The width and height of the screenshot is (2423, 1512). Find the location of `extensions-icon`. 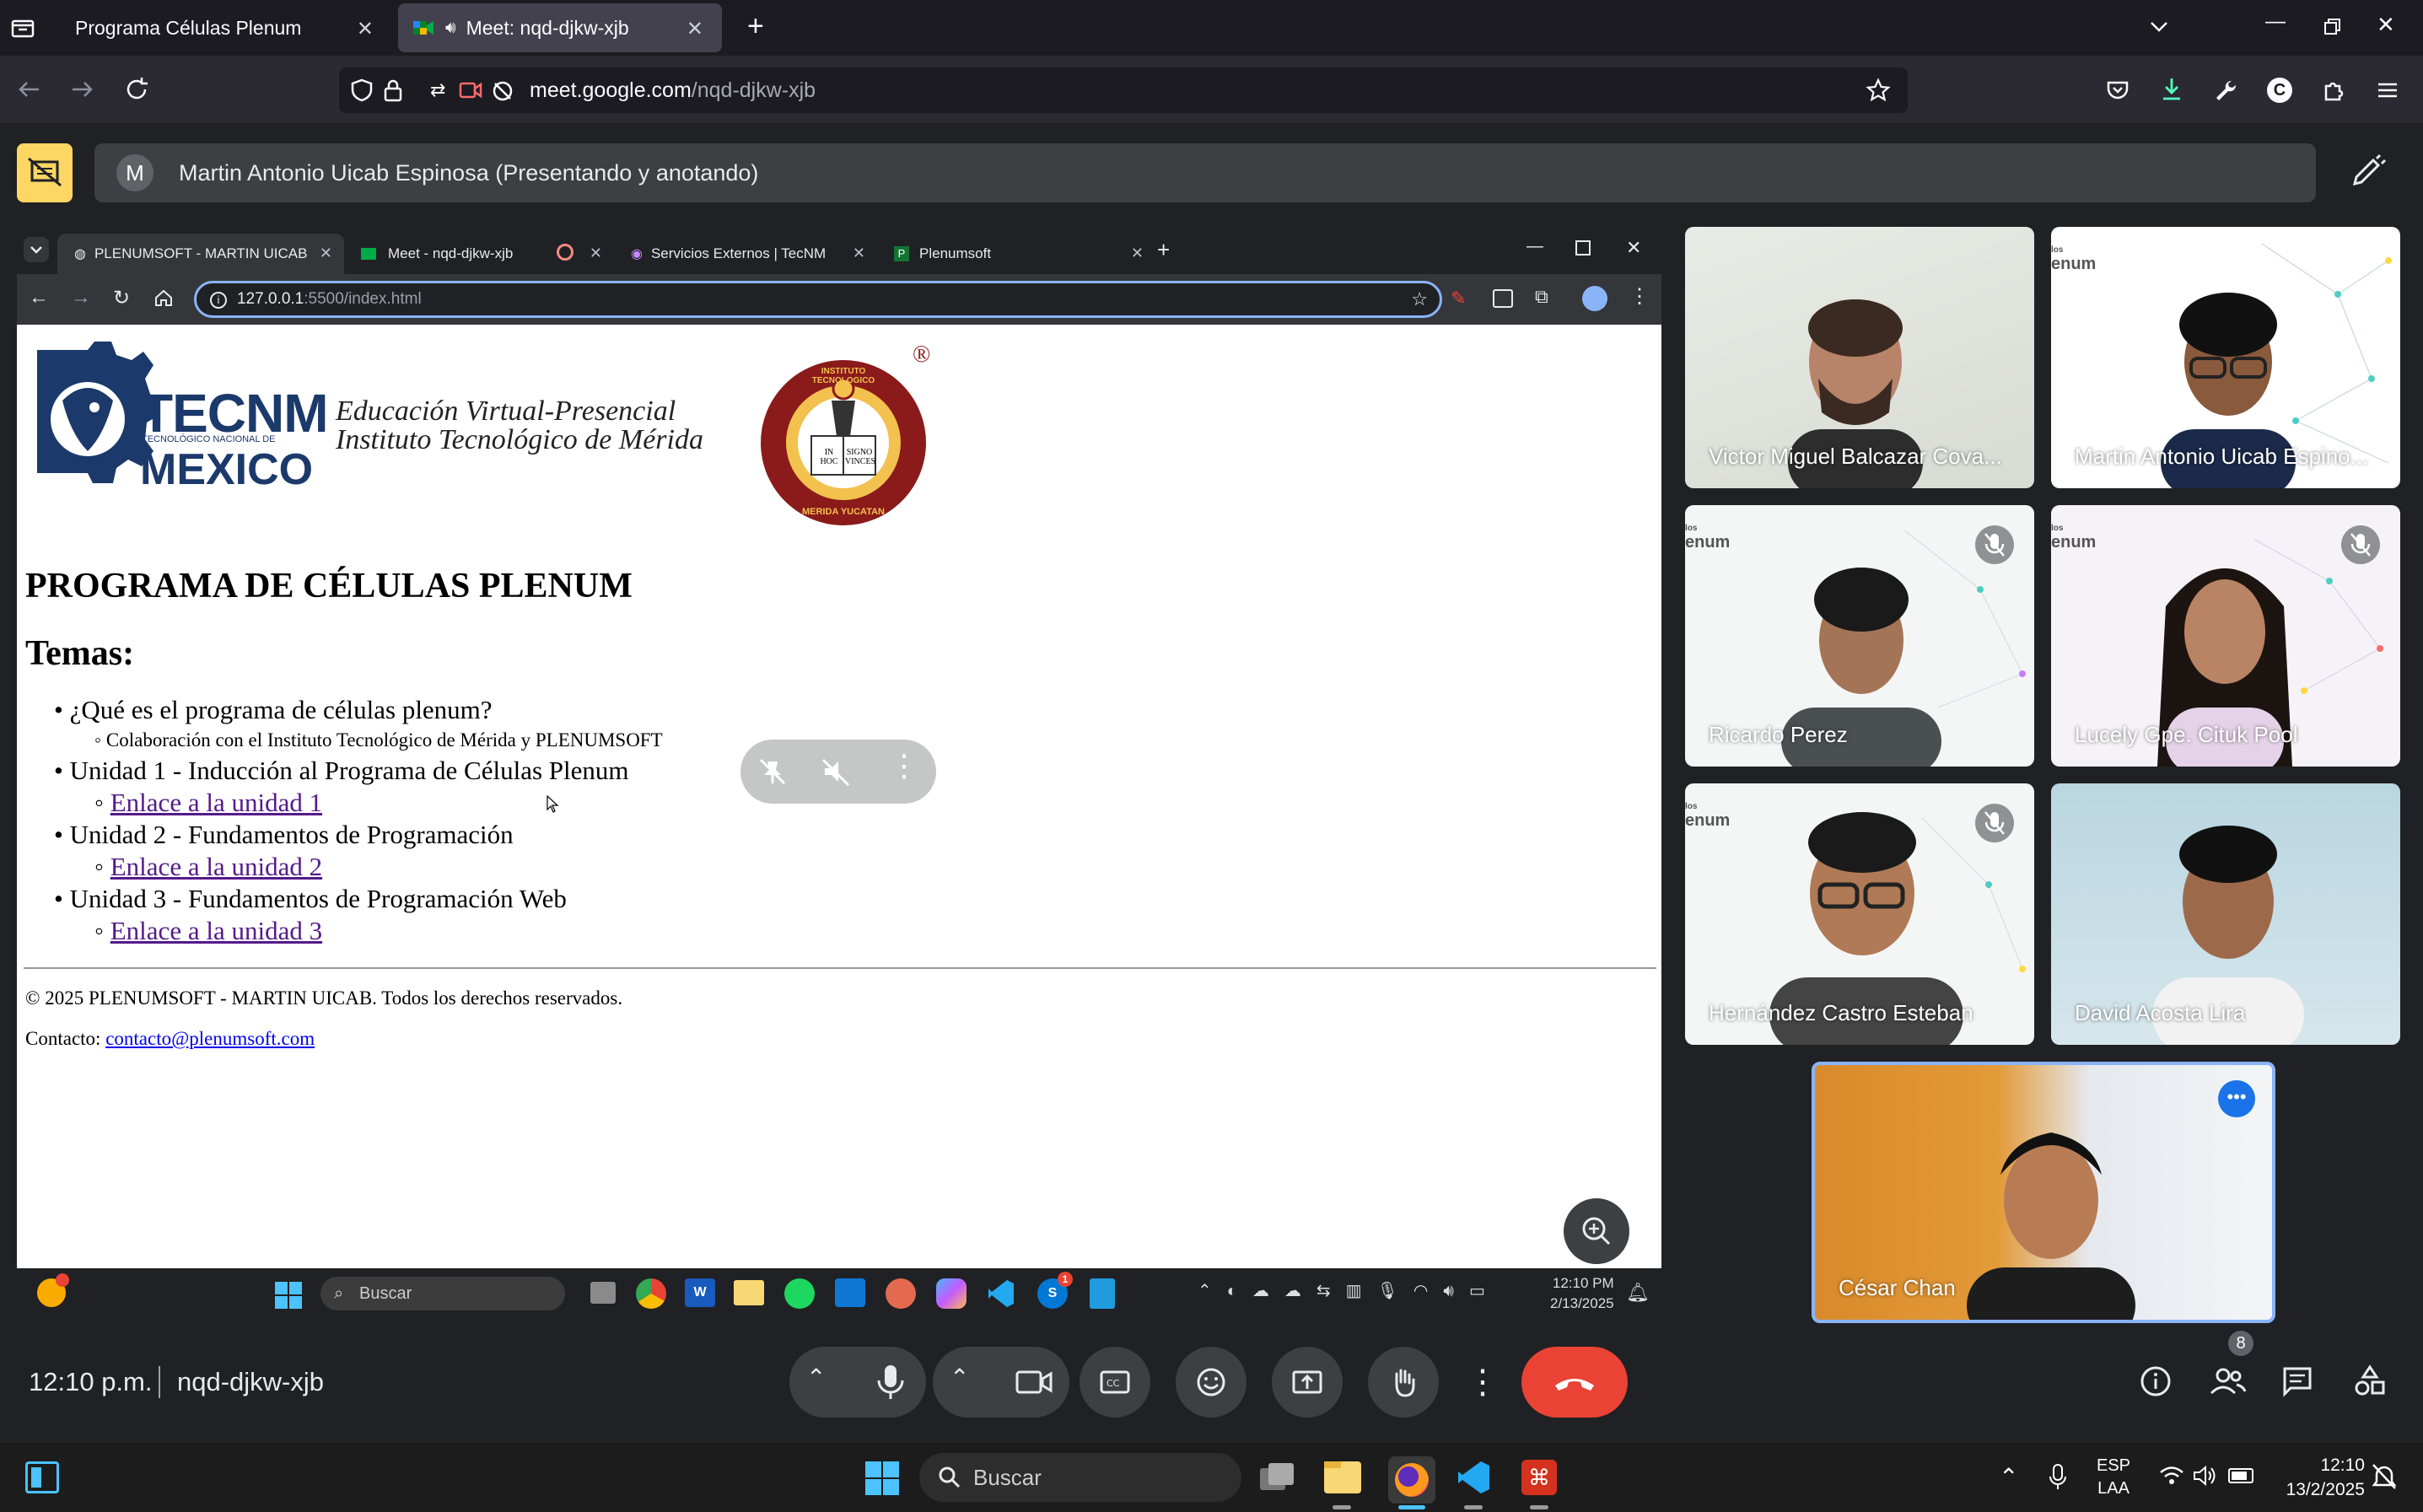

extensions-icon is located at coordinates (2333, 90).